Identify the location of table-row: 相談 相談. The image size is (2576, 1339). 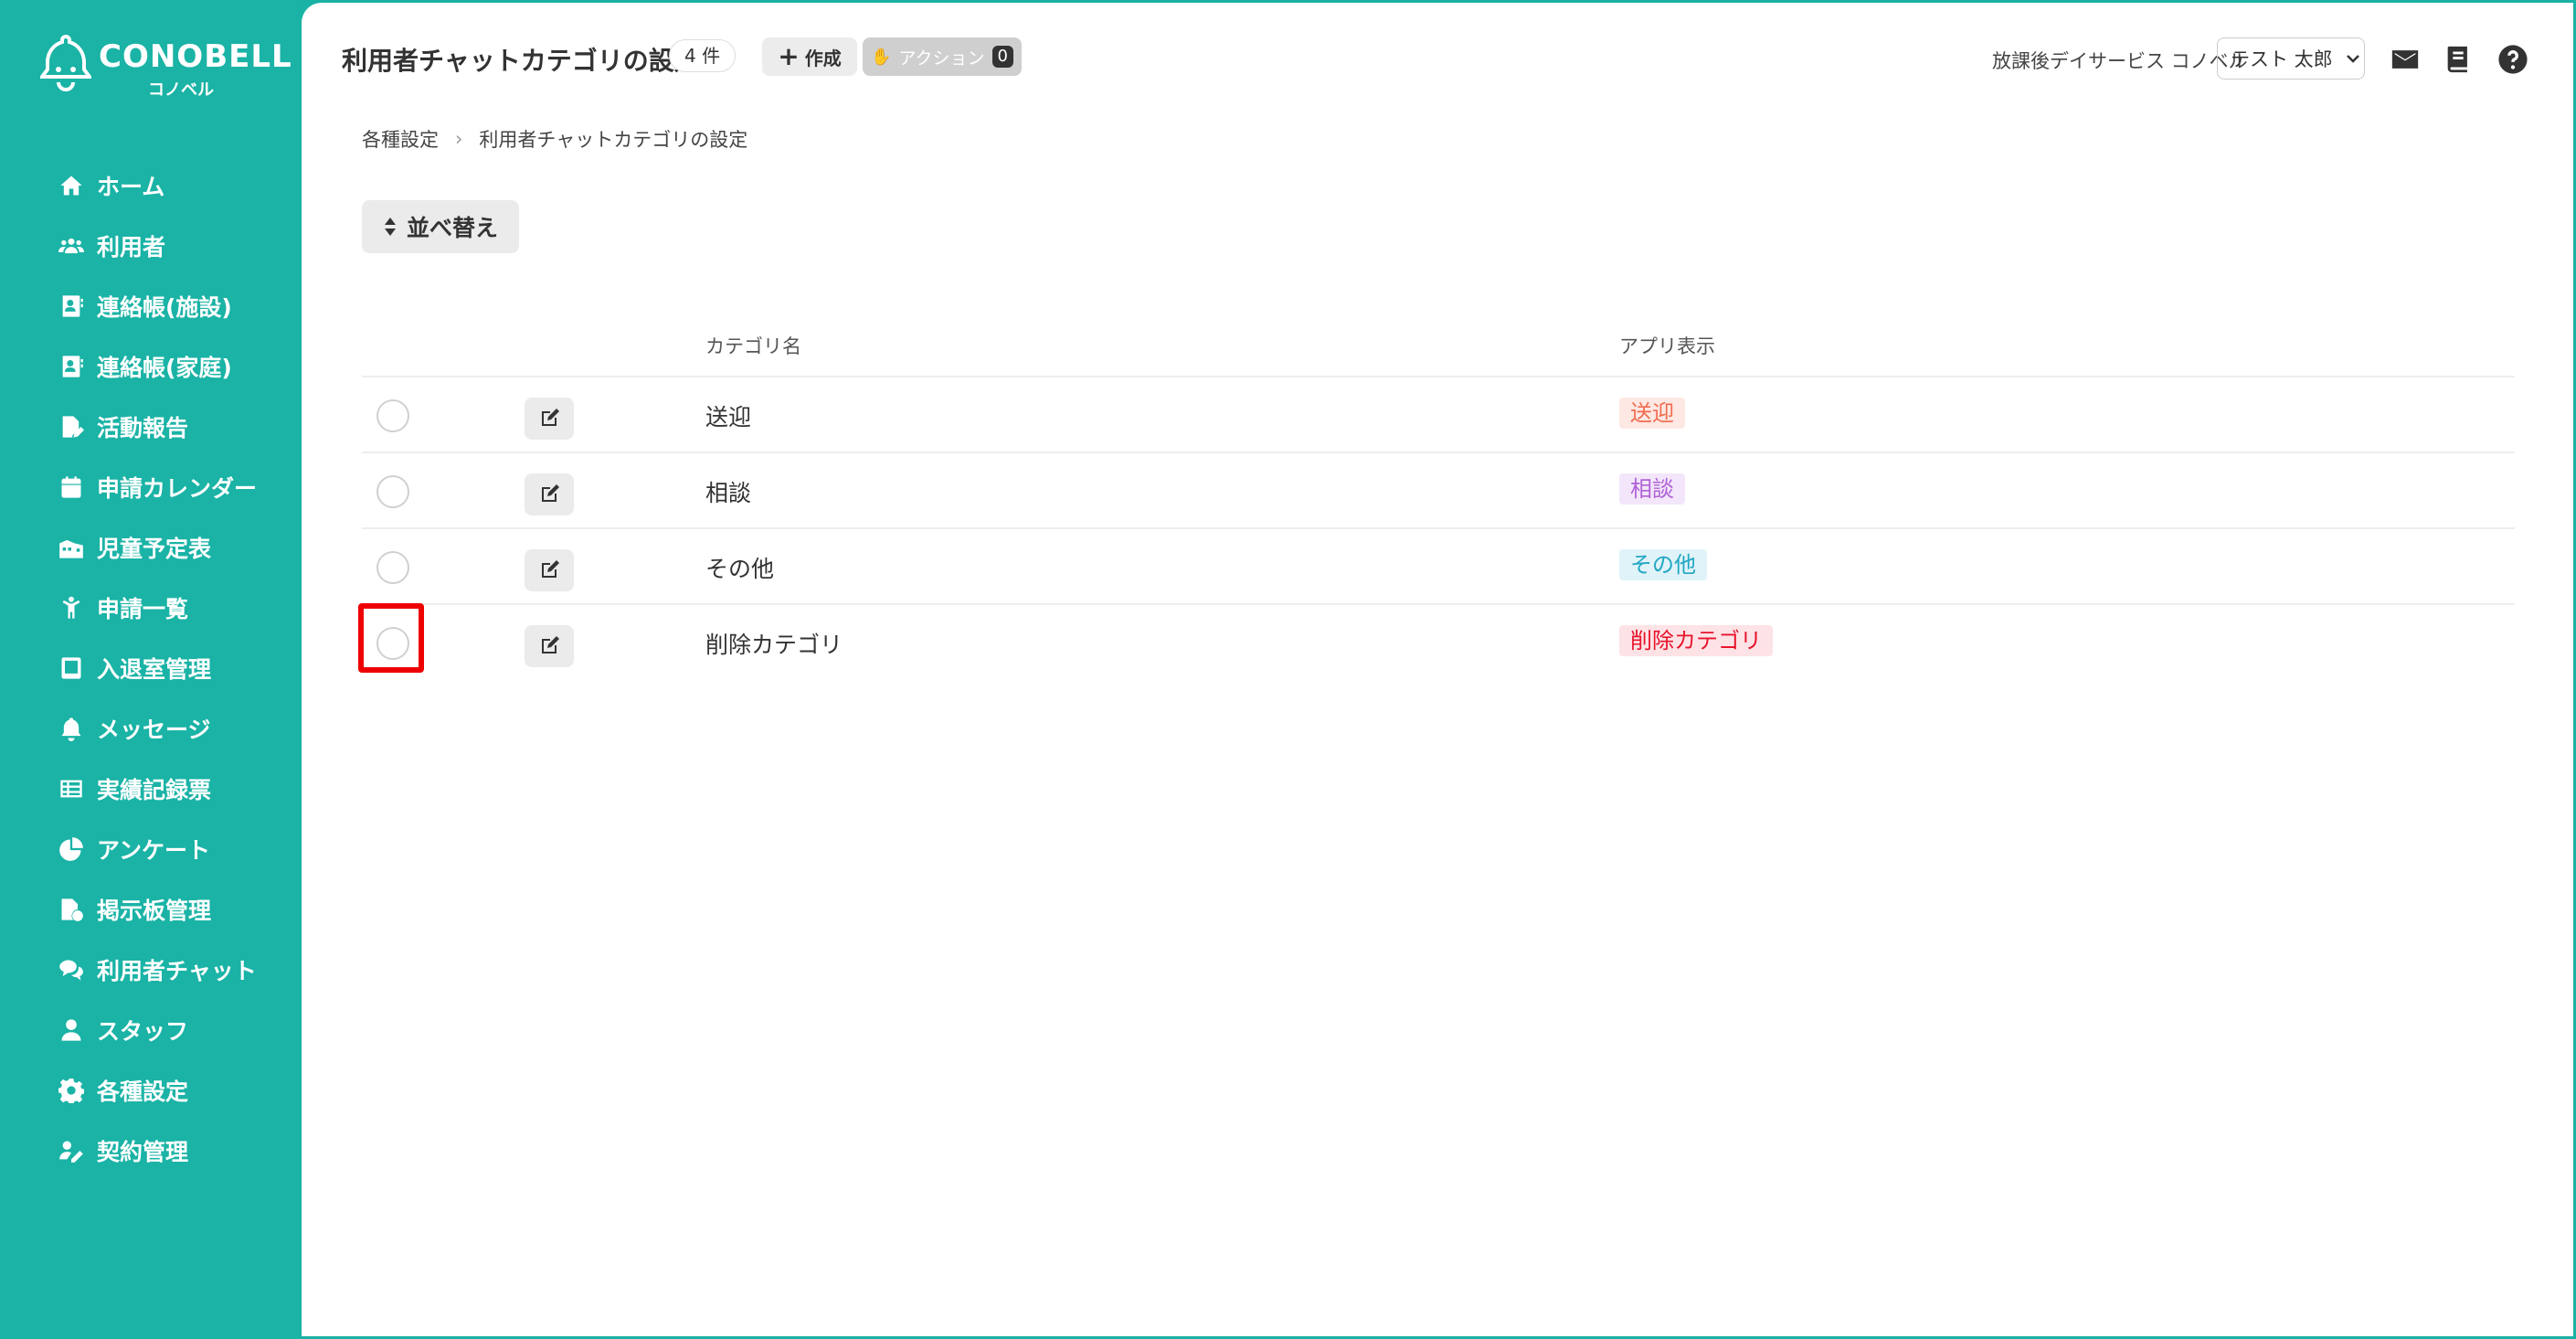
(1438, 491).